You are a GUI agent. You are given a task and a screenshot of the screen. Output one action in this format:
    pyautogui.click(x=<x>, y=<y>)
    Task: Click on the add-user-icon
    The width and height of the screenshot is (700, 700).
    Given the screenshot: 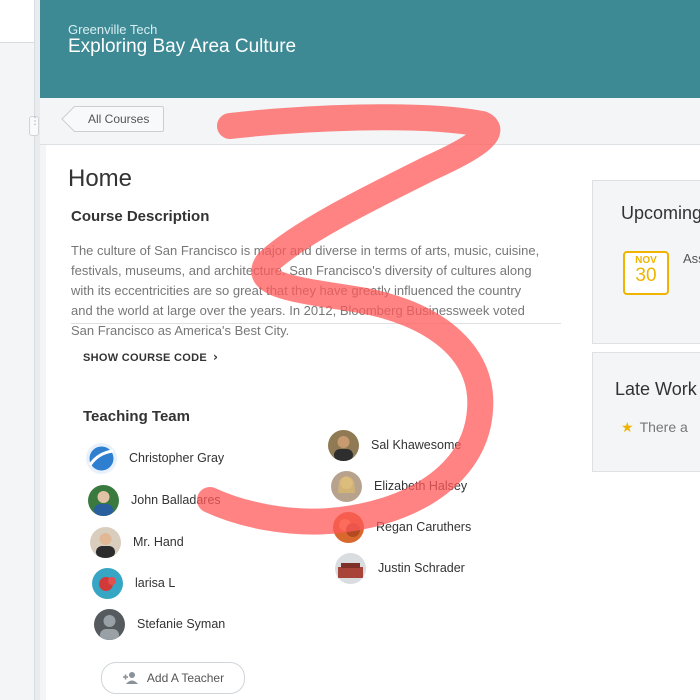 What is the action you would take?
    pyautogui.click(x=131, y=678)
    